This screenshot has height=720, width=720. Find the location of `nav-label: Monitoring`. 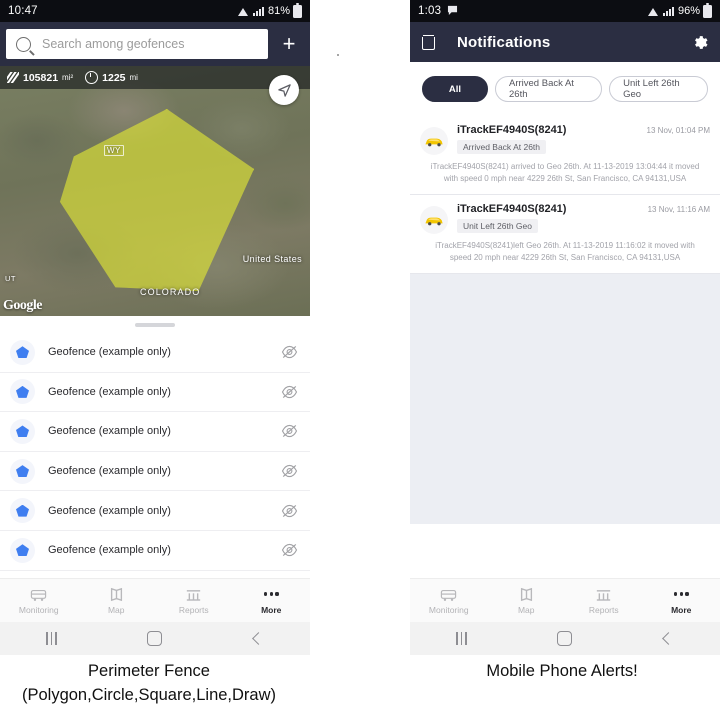

nav-label: Monitoring is located at coordinates (38, 609).